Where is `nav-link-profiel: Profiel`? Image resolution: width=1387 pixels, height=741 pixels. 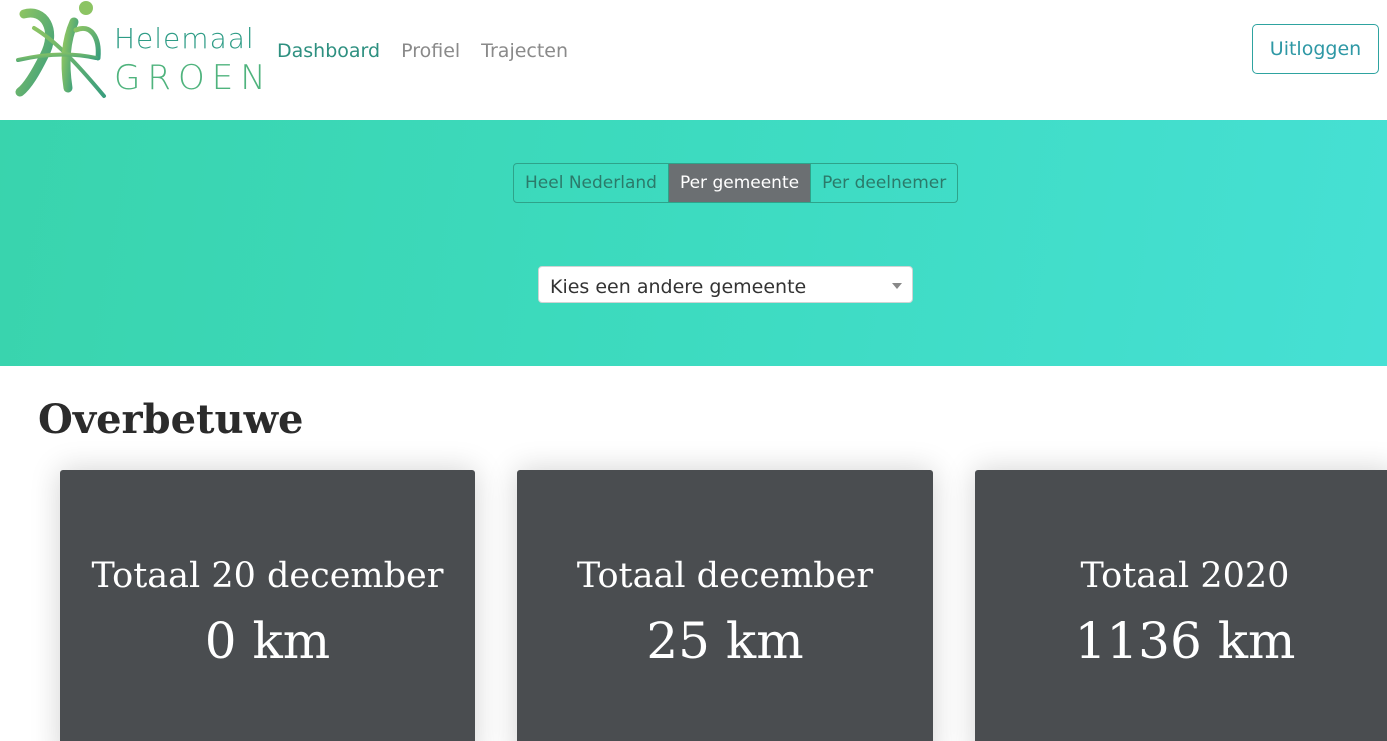 nav-link-profiel: Profiel is located at coordinates (430, 51).